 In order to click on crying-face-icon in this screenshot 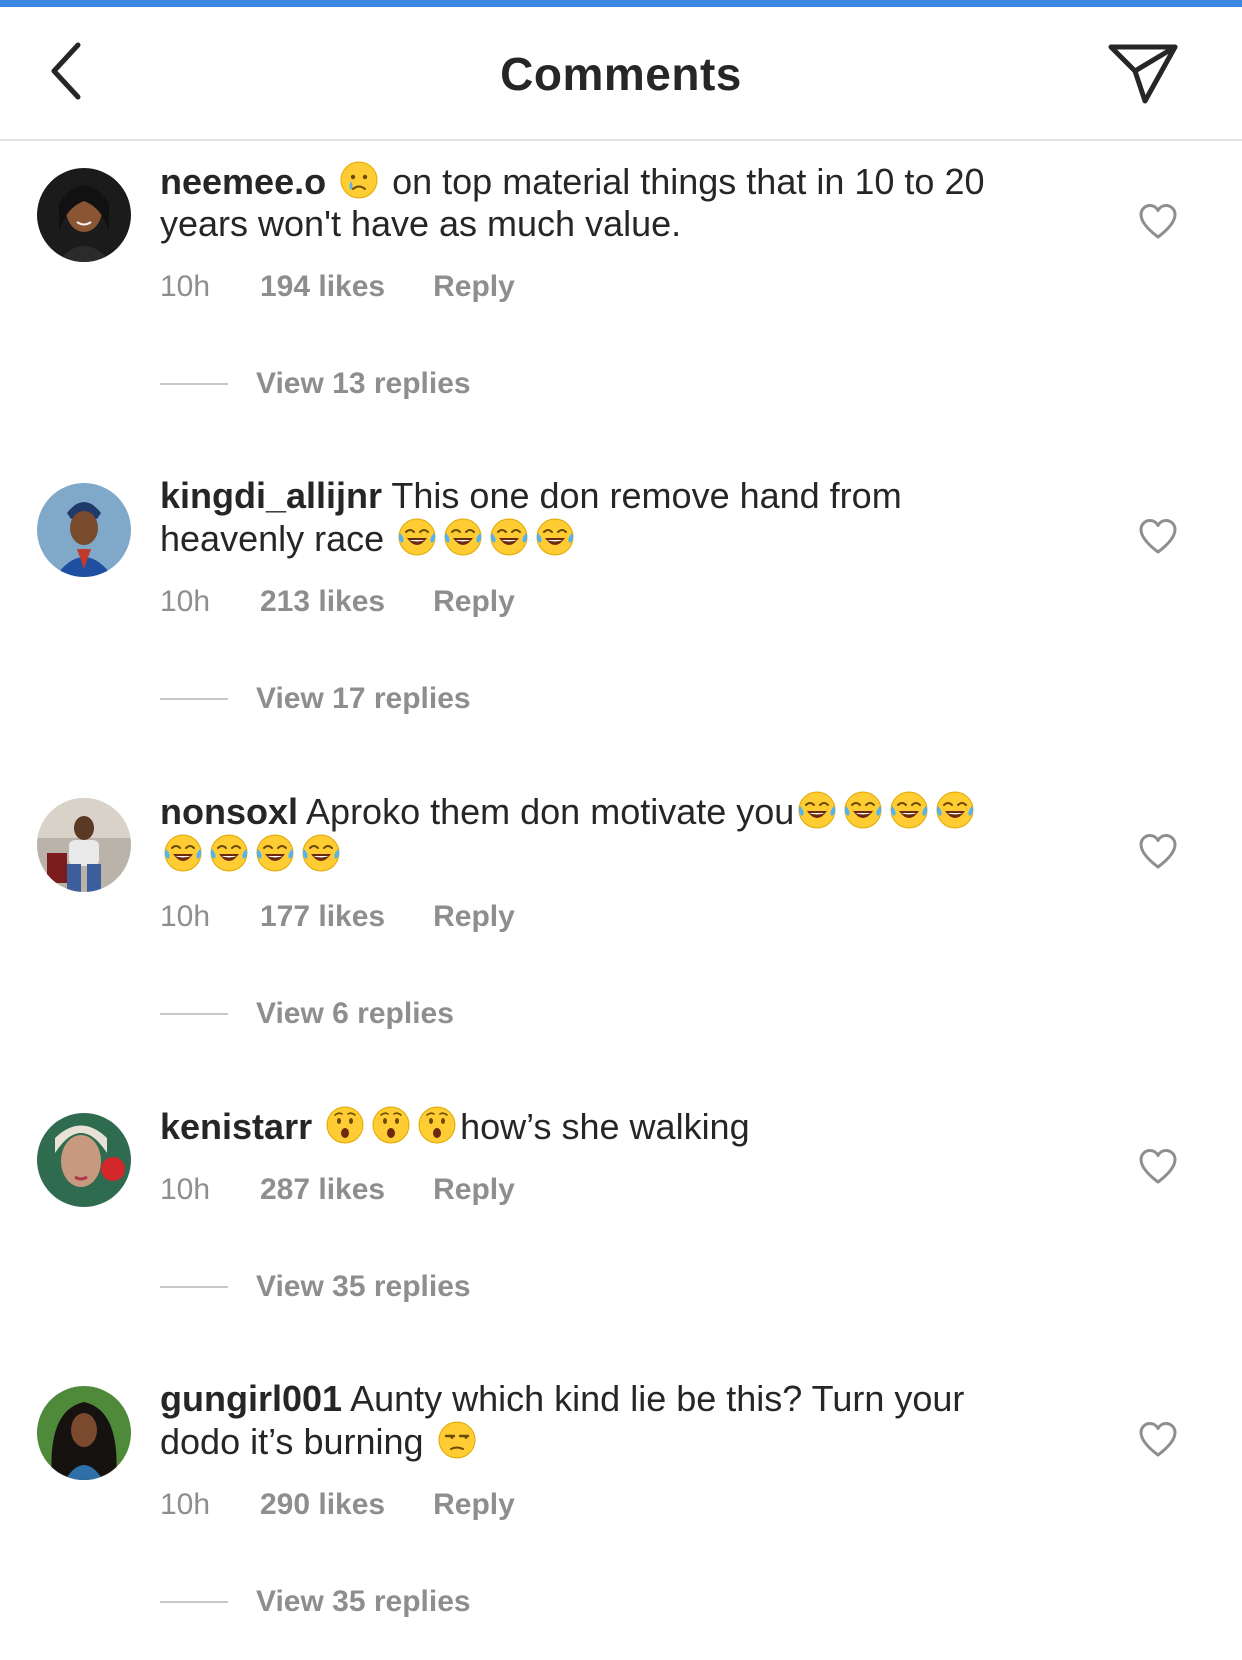, I will do `click(359, 180)`.